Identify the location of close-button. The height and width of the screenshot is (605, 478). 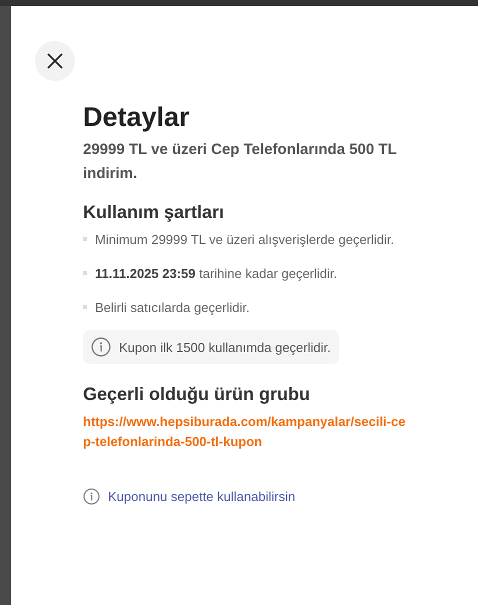
(55, 61).